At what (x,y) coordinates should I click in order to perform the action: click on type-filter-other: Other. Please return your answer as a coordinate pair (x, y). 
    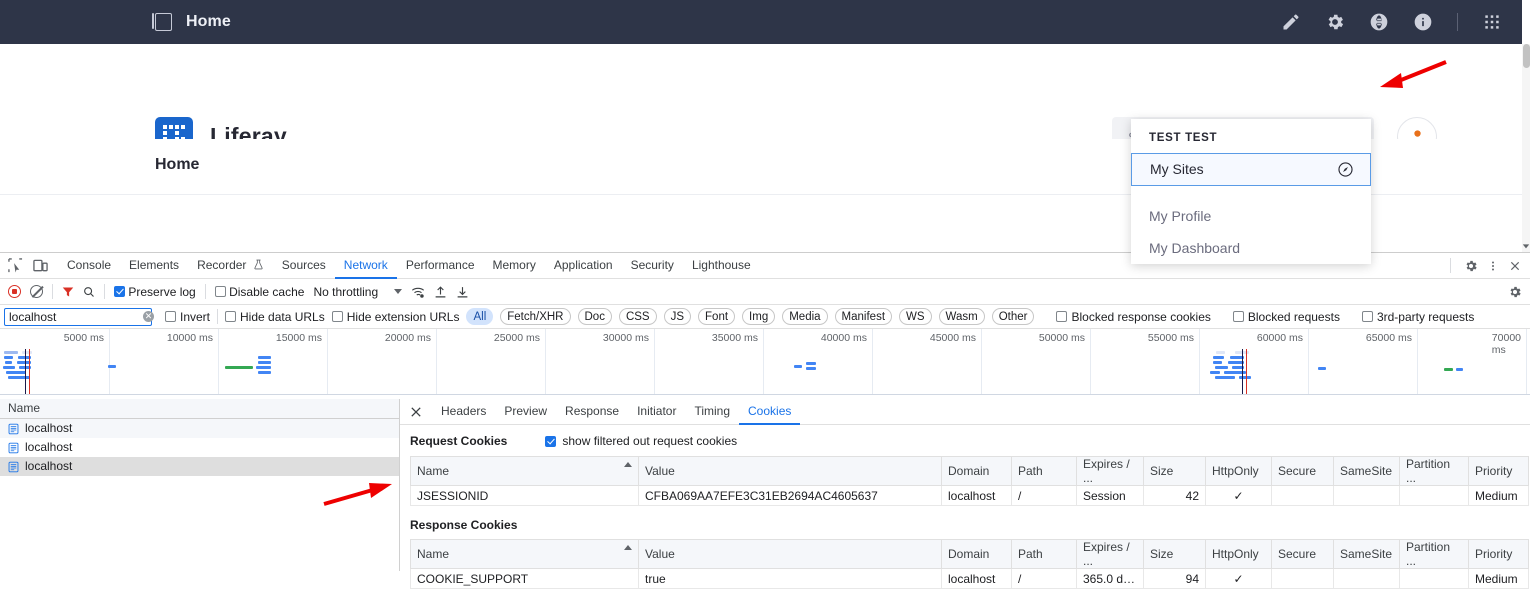
    Looking at the image, I should click on (1013, 316).